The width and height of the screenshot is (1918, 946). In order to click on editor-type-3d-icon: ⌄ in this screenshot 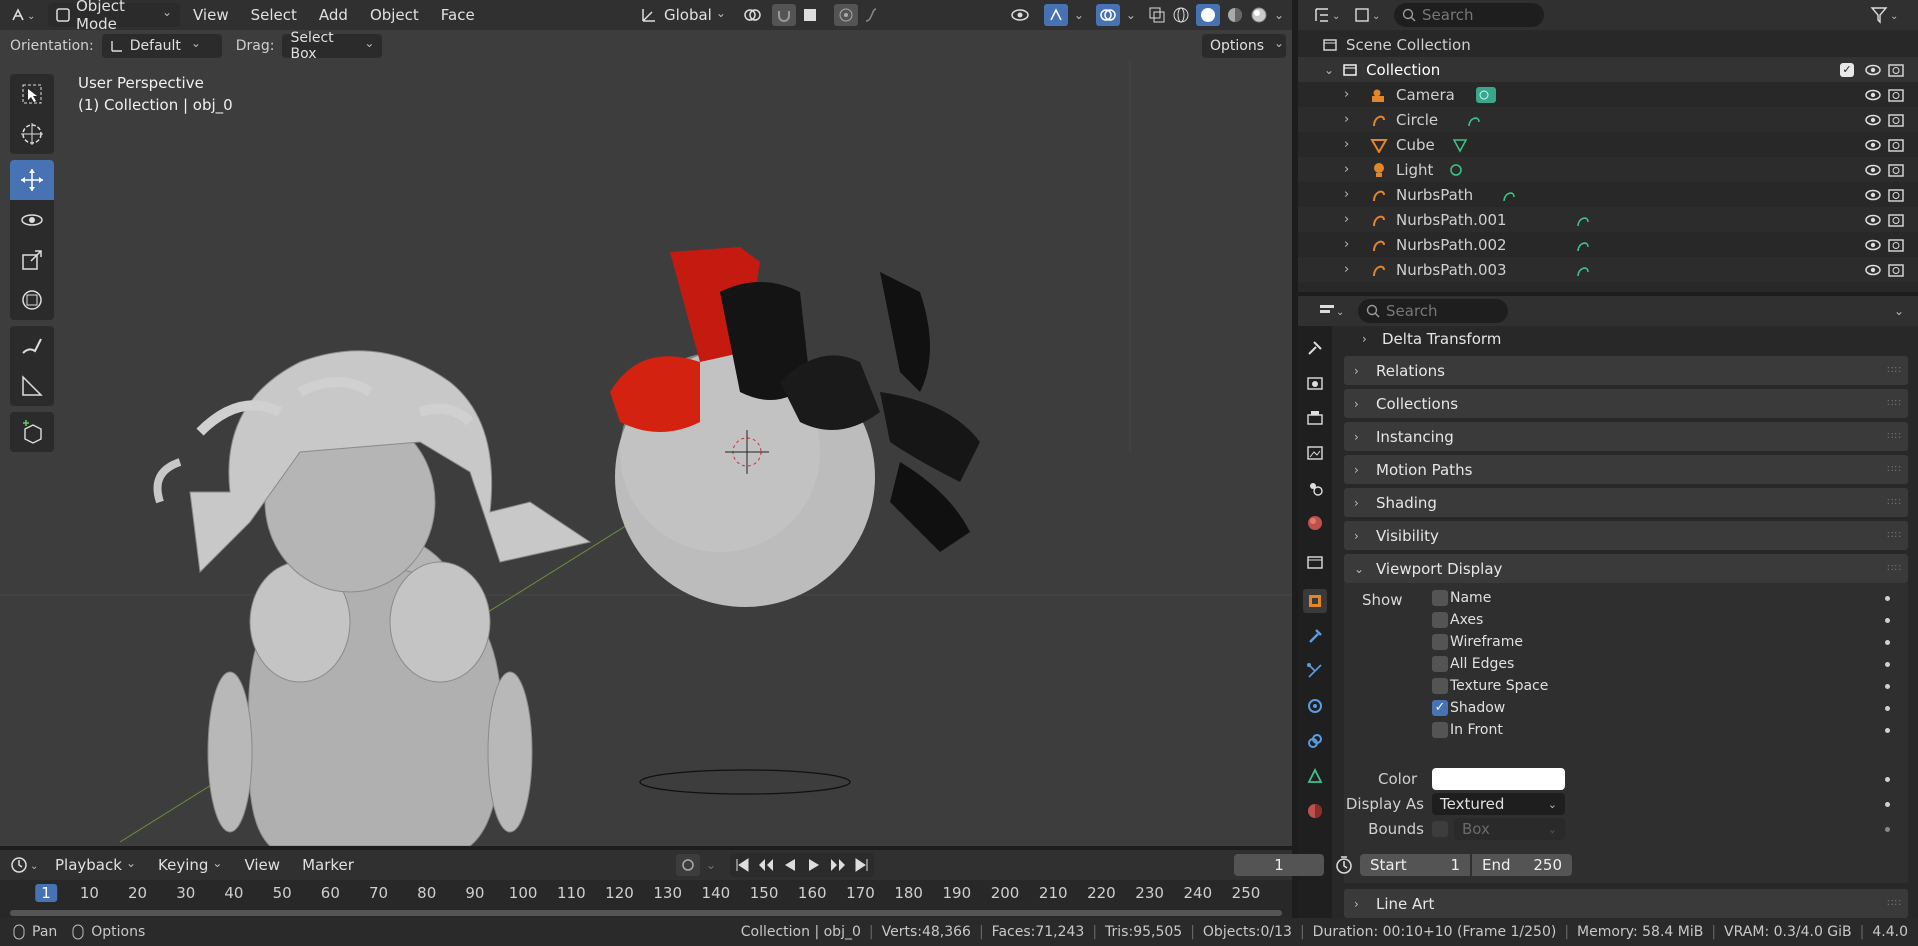, I will do `click(25, 15)`.